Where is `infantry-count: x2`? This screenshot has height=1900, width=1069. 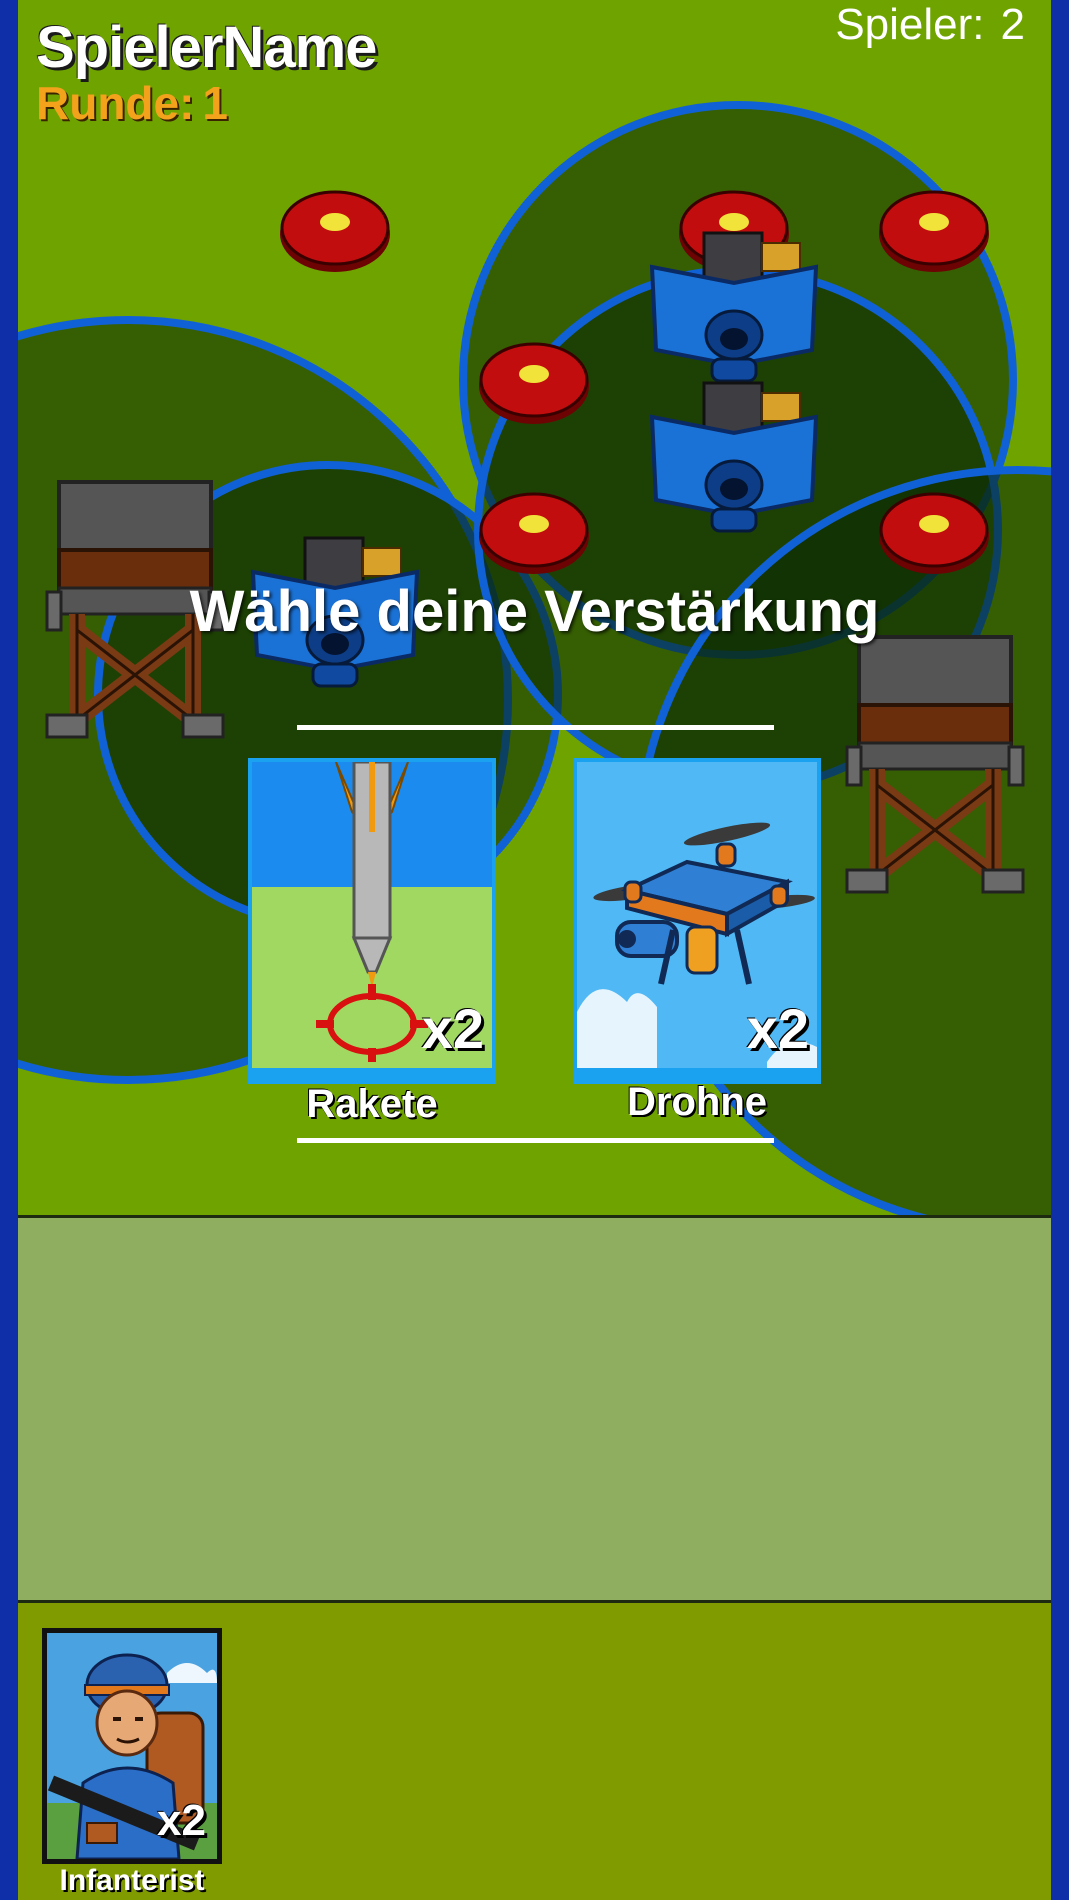 infantry-count: x2 is located at coordinates (181, 1820).